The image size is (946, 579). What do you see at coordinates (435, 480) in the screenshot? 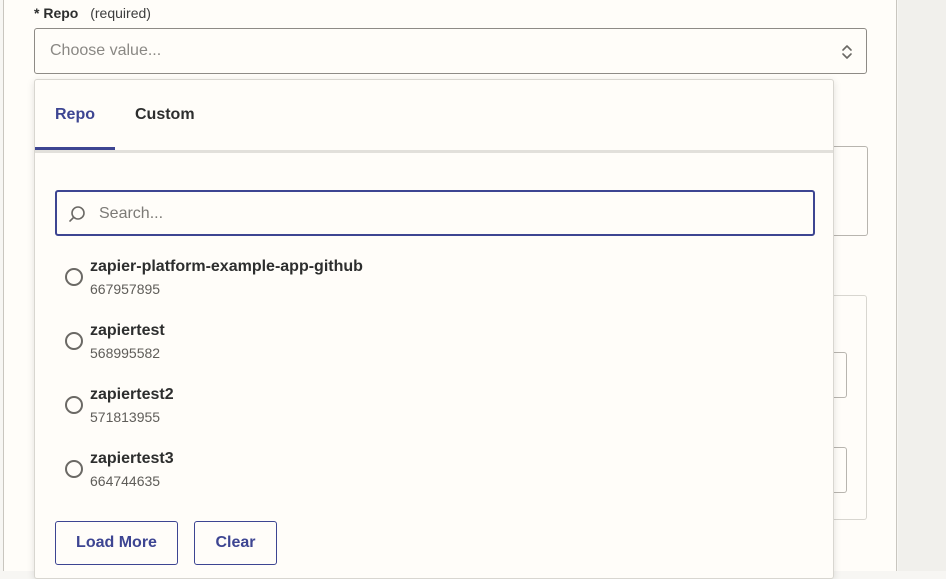
I see `option-item: zapiertest3 664744635` at bounding box center [435, 480].